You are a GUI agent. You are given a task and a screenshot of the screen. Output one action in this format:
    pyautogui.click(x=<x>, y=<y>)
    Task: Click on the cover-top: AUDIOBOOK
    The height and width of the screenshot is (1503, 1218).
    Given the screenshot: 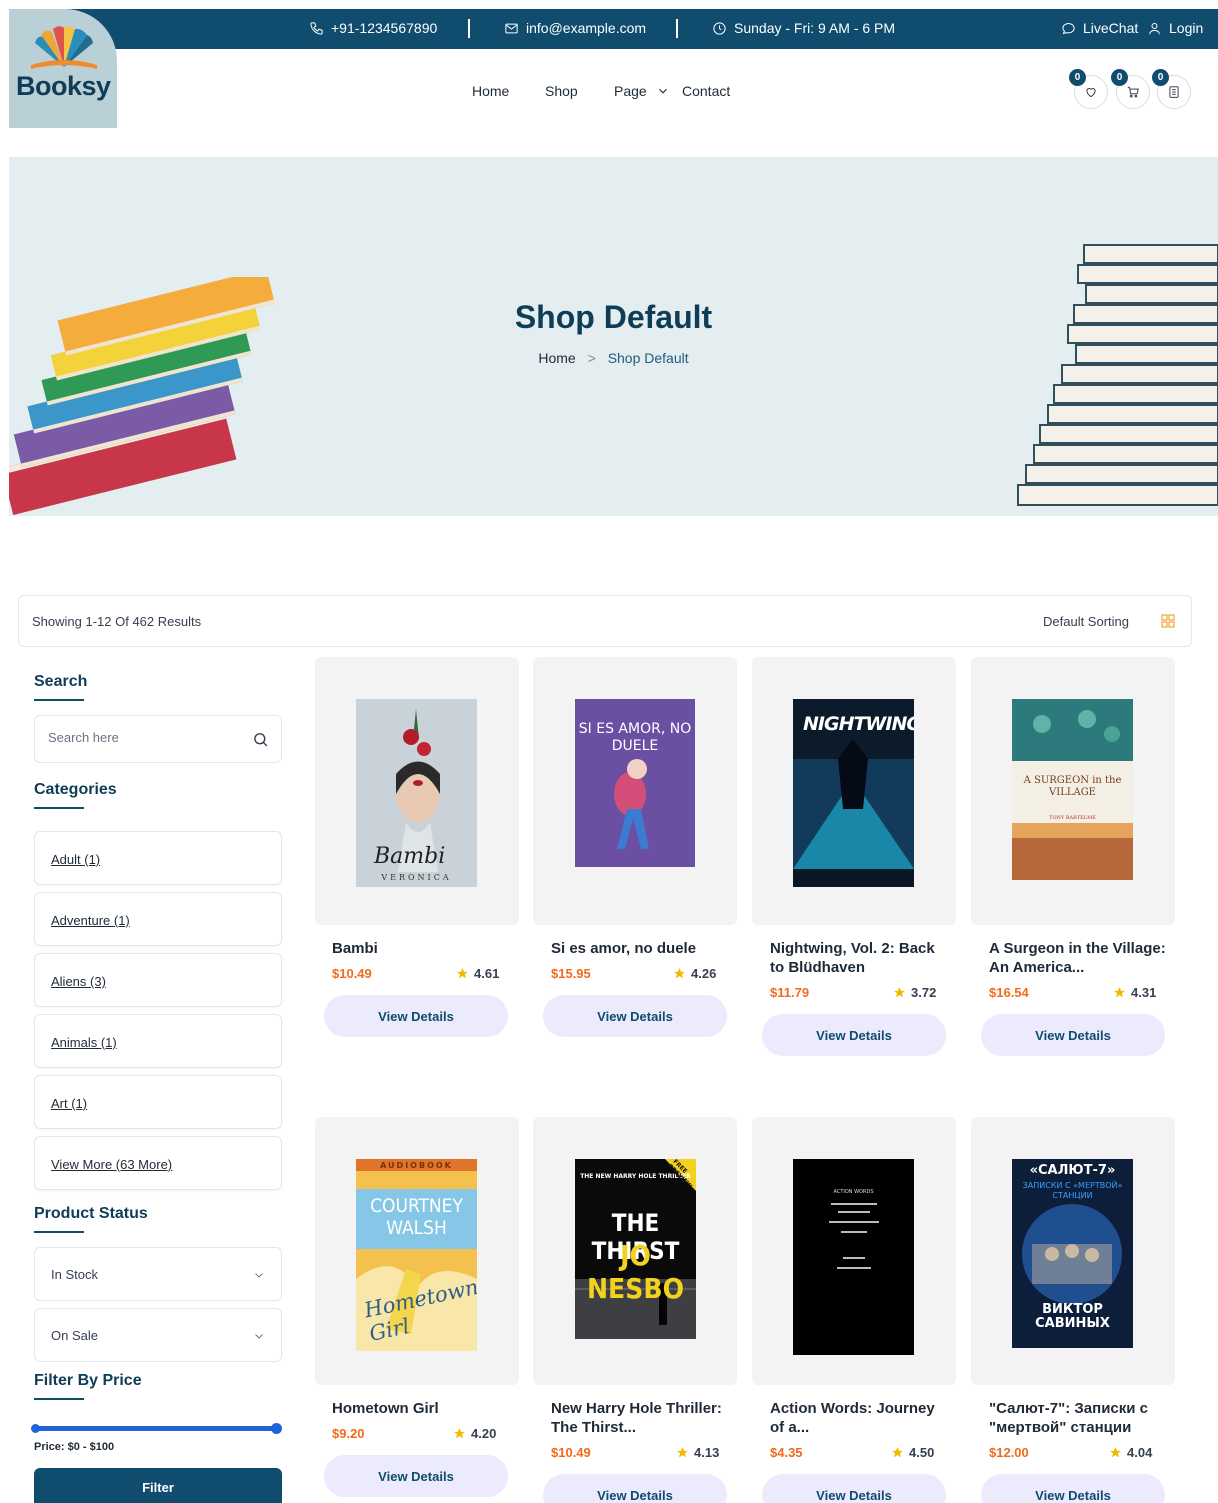 What is the action you would take?
    pyautogui.click(x=416, y=1165)
    